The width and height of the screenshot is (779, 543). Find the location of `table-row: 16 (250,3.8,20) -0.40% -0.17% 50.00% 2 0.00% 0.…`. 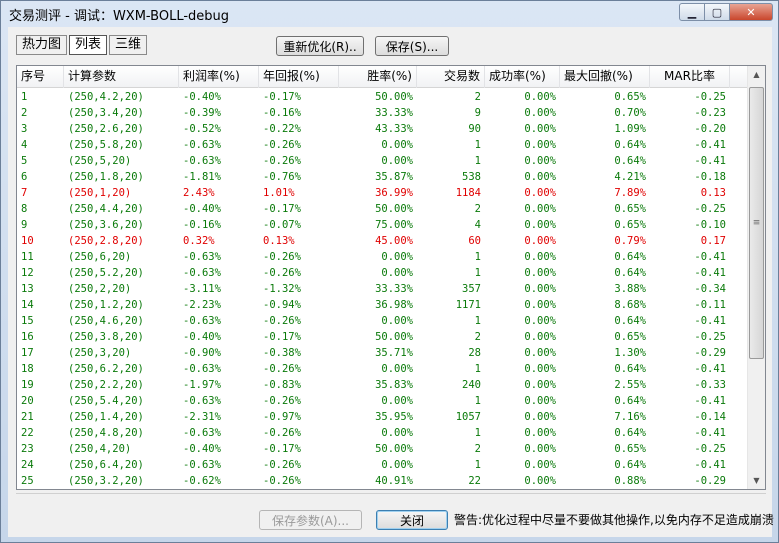

table-row: 16 (250,3.8,20) -0.40% -0.17% 50.00% 2 0.00% 0.… is located at coordinates (382, 337).